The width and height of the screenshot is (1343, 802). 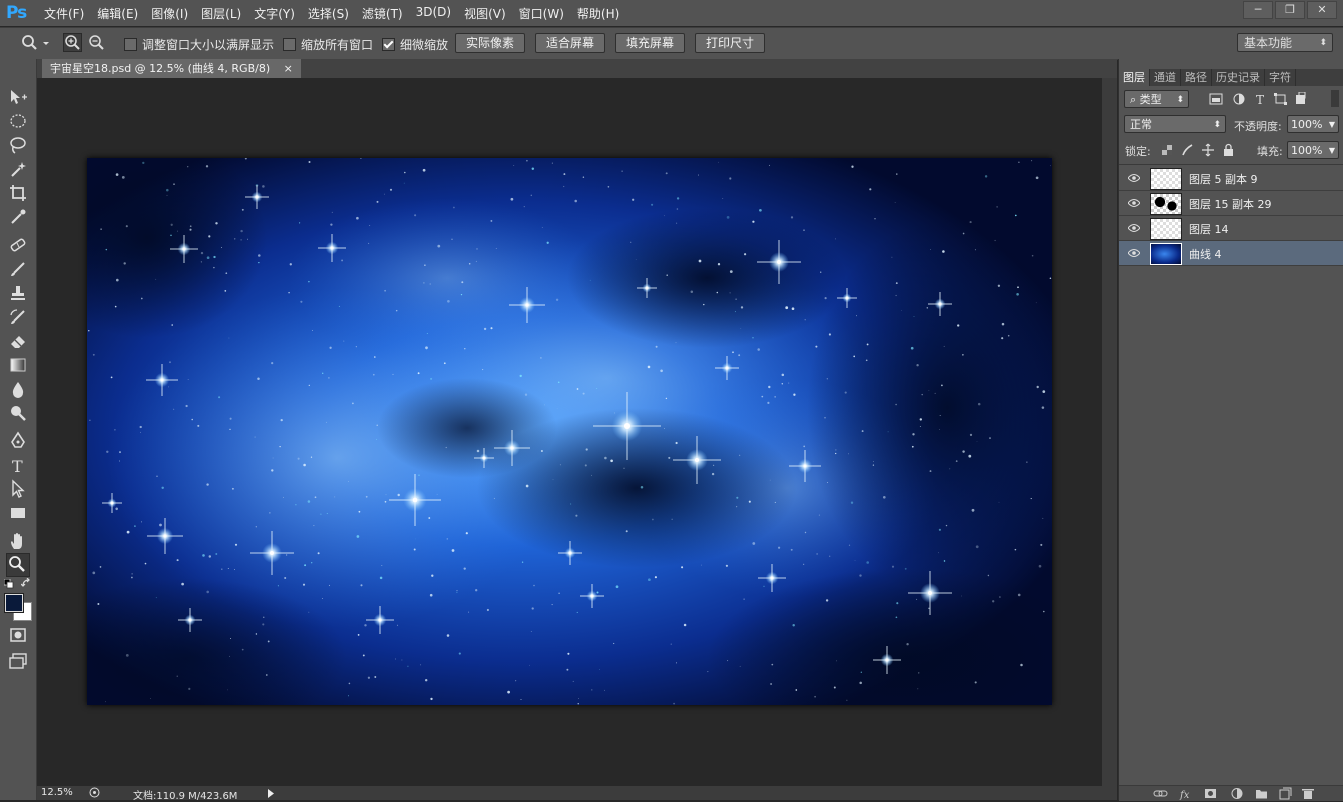 What do you see at coordinates (1109, 432) in the screenshot?
I see `vertical-scrollbar` at bounding box center [1109, 432].